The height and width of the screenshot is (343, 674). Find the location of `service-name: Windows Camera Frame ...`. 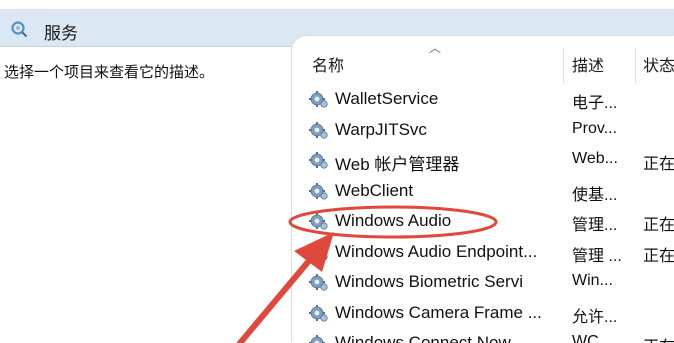

service-name: Windows Camera Frame ... is located at coordinates (438, 312).